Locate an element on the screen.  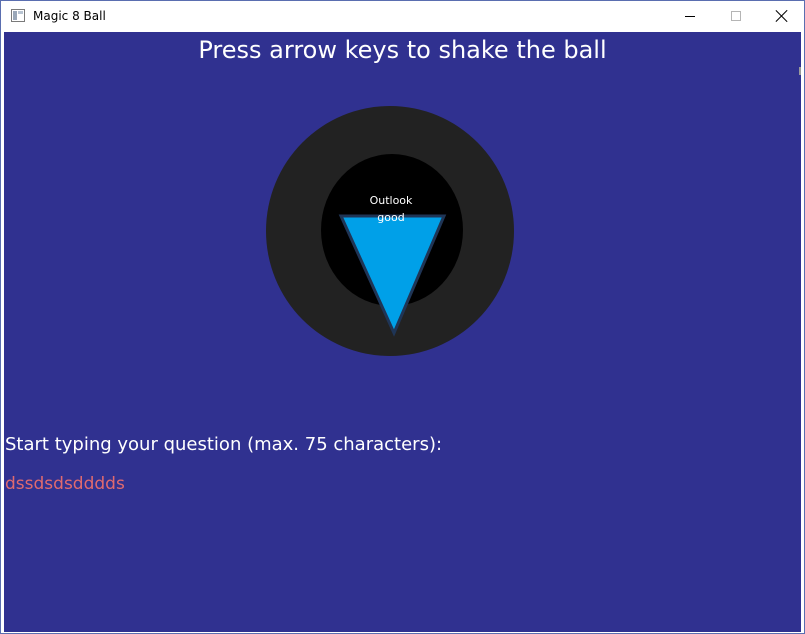
close-button is located at coordinates (782, 16).